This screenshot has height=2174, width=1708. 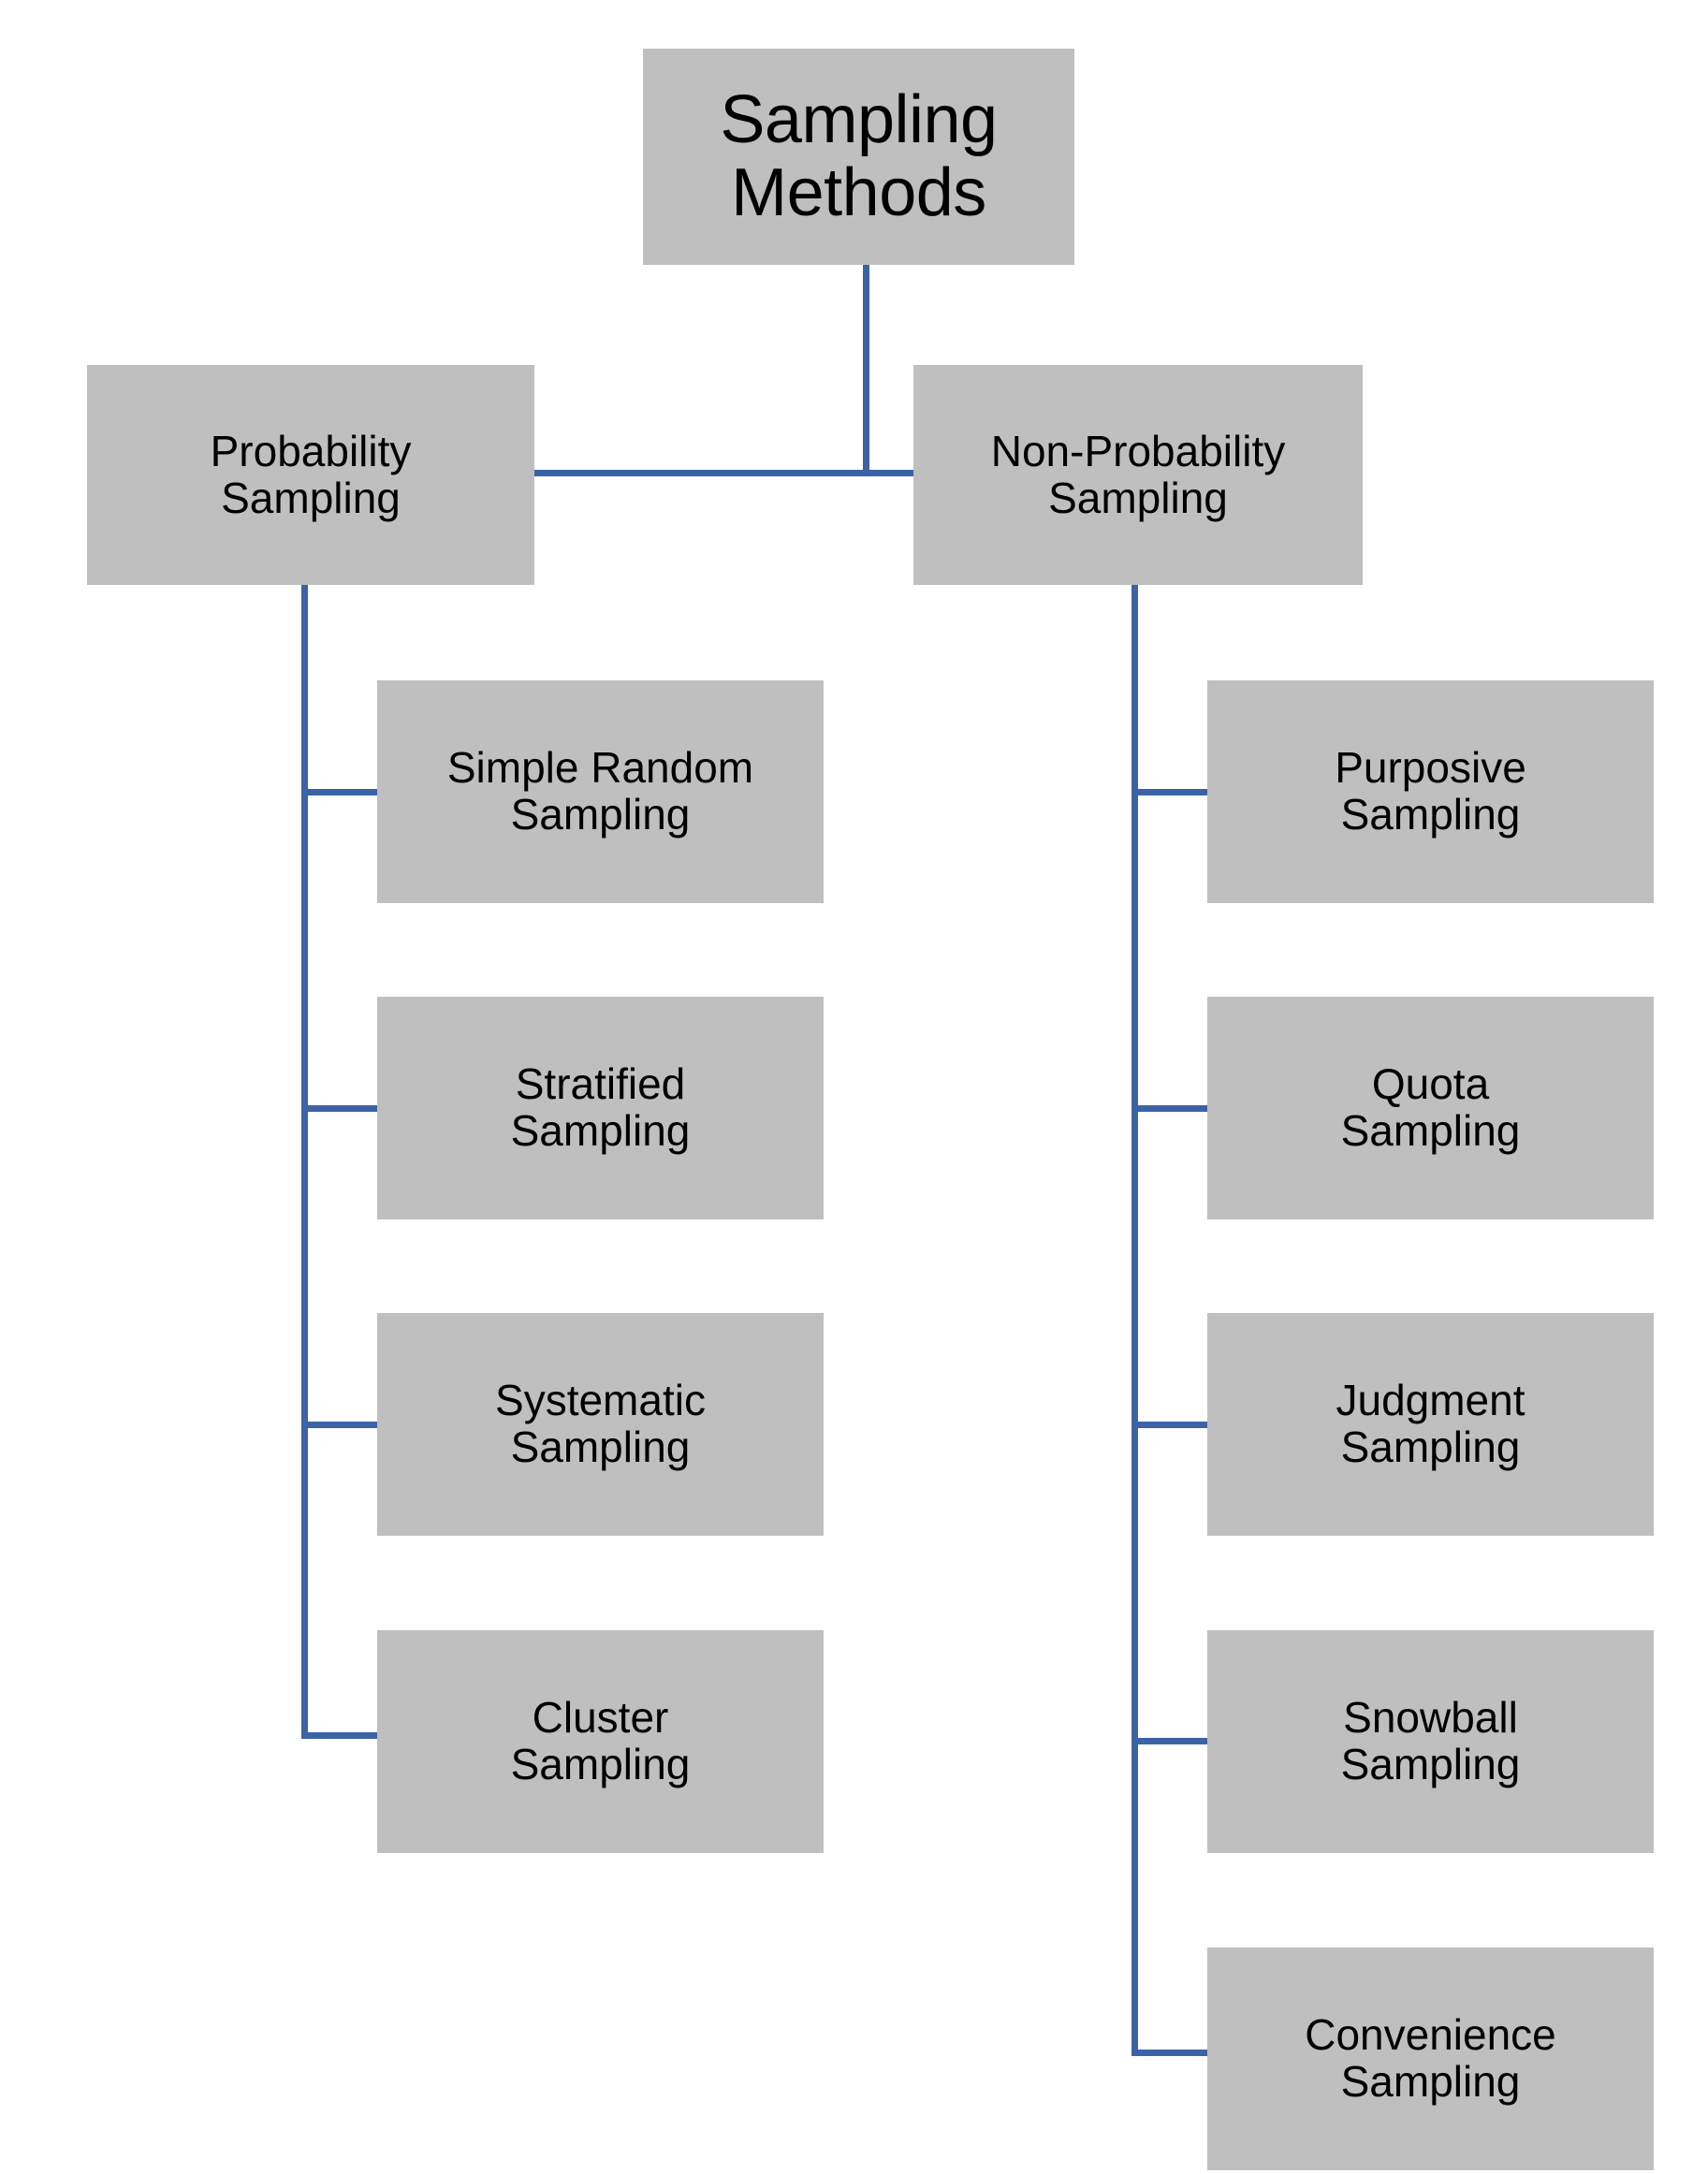 What do you see at coordinates (1430, 1741) in the screenshot?
I see `node-snowball-sampling: Snowball Sampling` at bounding box center [1430, 1741].